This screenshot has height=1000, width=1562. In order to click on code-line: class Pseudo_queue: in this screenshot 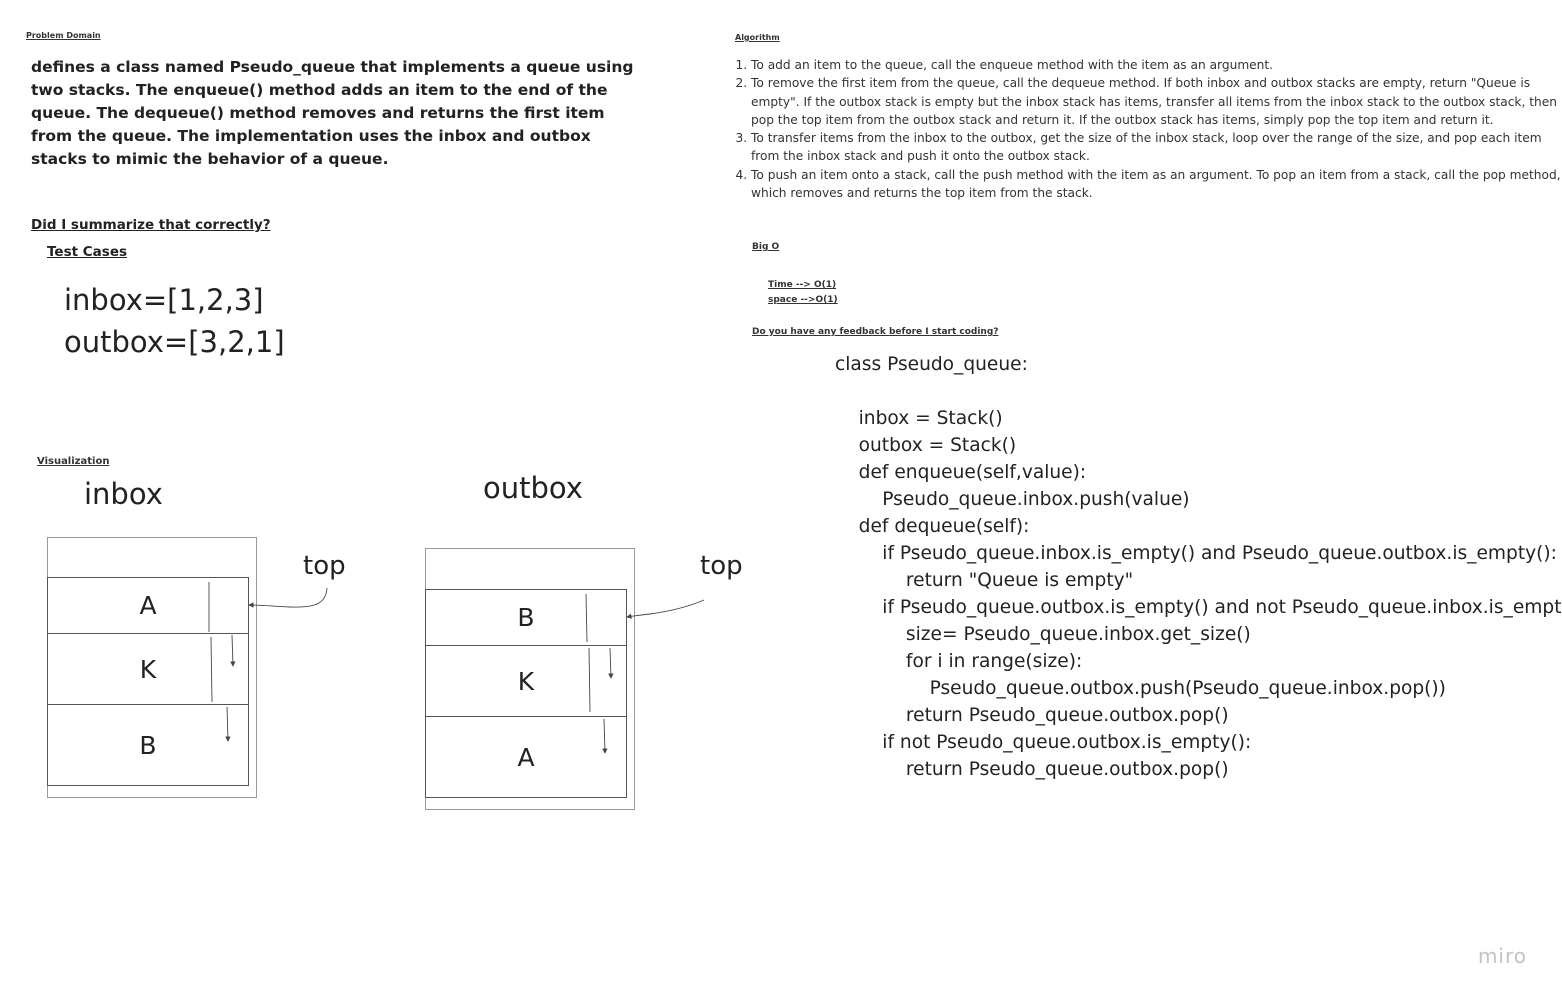, I will do `click(931, 364)`.